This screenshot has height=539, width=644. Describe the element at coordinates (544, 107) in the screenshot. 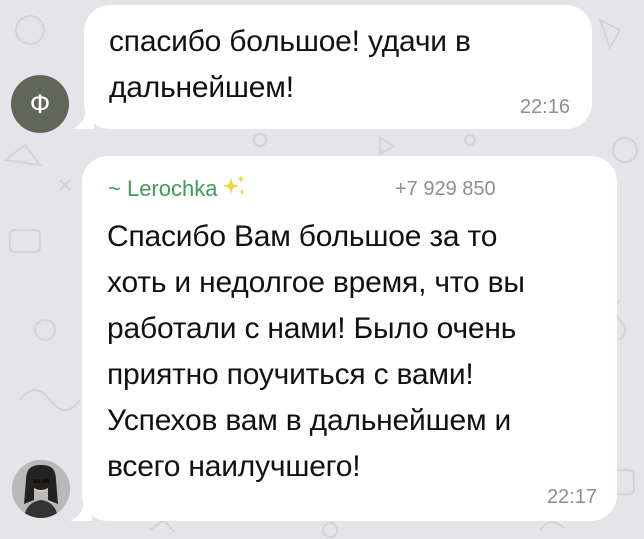

I see `message-timestamp: 22:16` at that location.